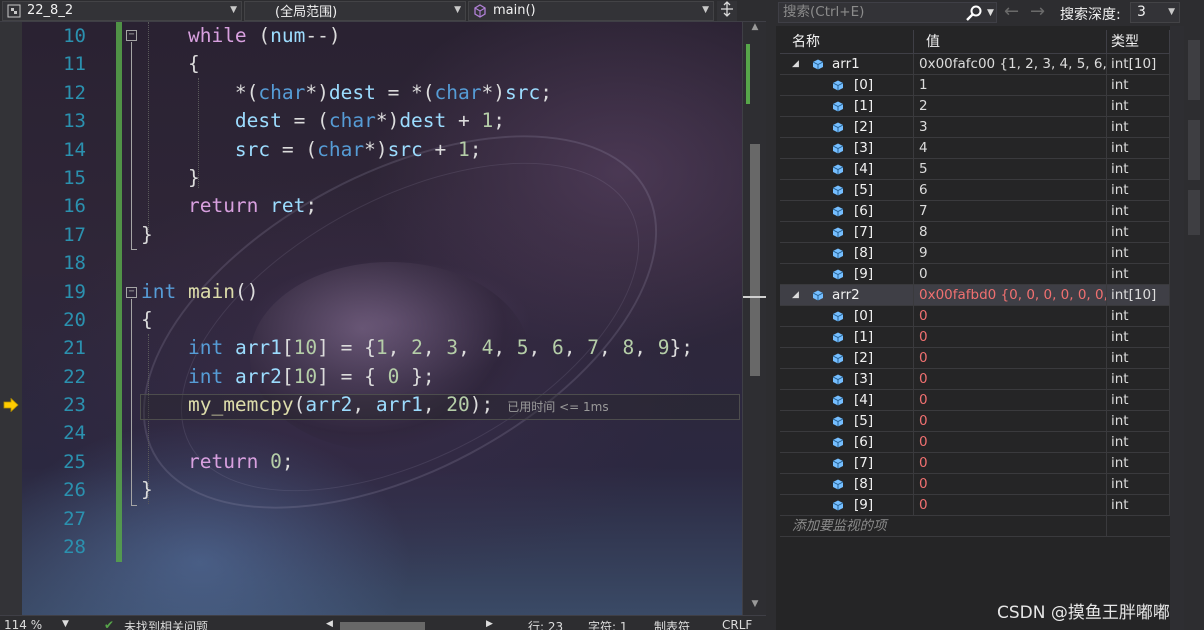 This screenshot has width=1204, height=630. What do you see at coordinates (382, 626) in the screenshot?
I see `horizontal-scrollbar-thumb` at bounding box center [382, 626].